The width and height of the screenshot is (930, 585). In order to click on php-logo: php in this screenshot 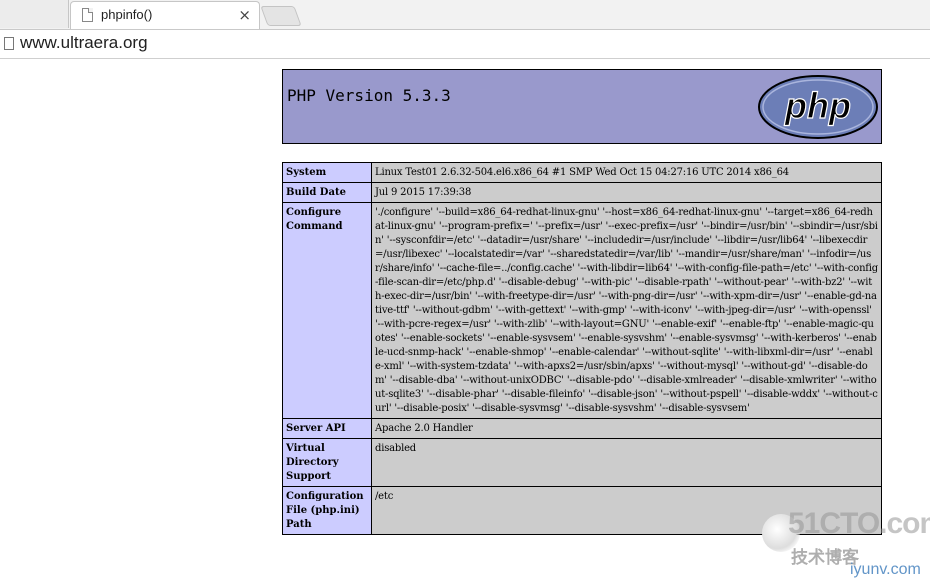, I will do `click(818, 107)`.